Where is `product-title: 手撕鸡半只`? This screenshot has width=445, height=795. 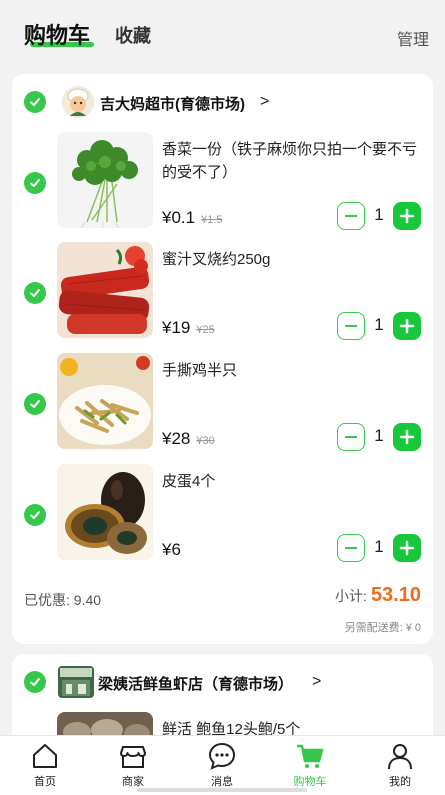
product-title: 手撕鸡半只 is located at coordinates (293, 370).